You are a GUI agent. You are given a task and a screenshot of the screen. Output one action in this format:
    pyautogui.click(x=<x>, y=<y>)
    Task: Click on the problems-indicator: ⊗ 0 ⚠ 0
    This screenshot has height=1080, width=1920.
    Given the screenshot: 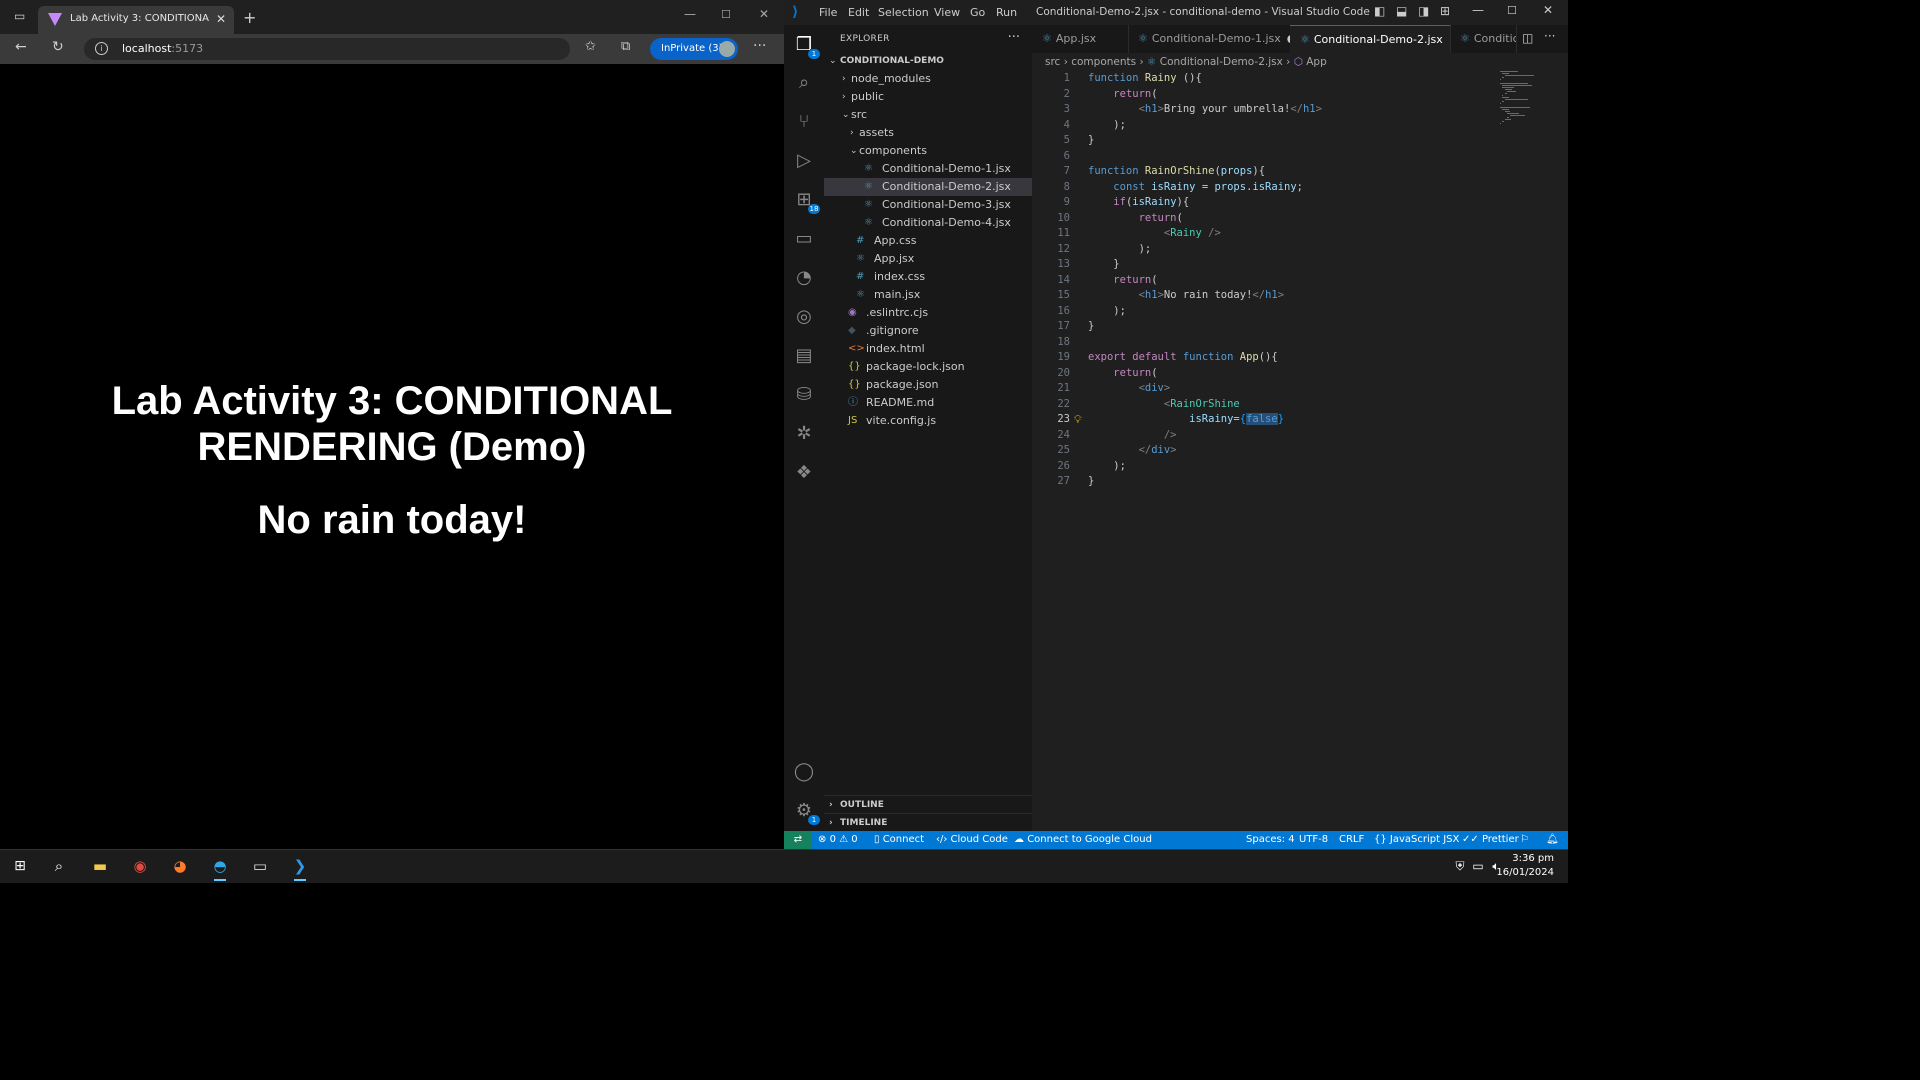 What is the action you would take?
    pyautogui.click(x=838, y=840)
    